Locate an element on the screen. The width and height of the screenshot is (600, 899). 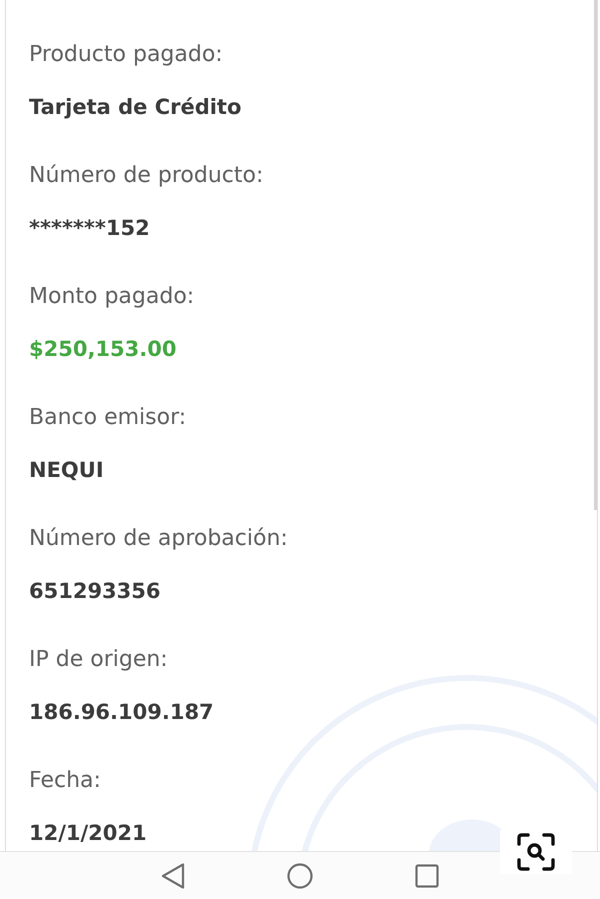
visual-search-button is located at coordinates (536, 852).